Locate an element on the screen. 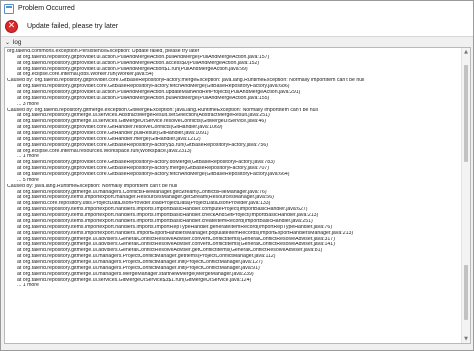  error-message: Update failed, please try later is located at coordinates (73, 26).